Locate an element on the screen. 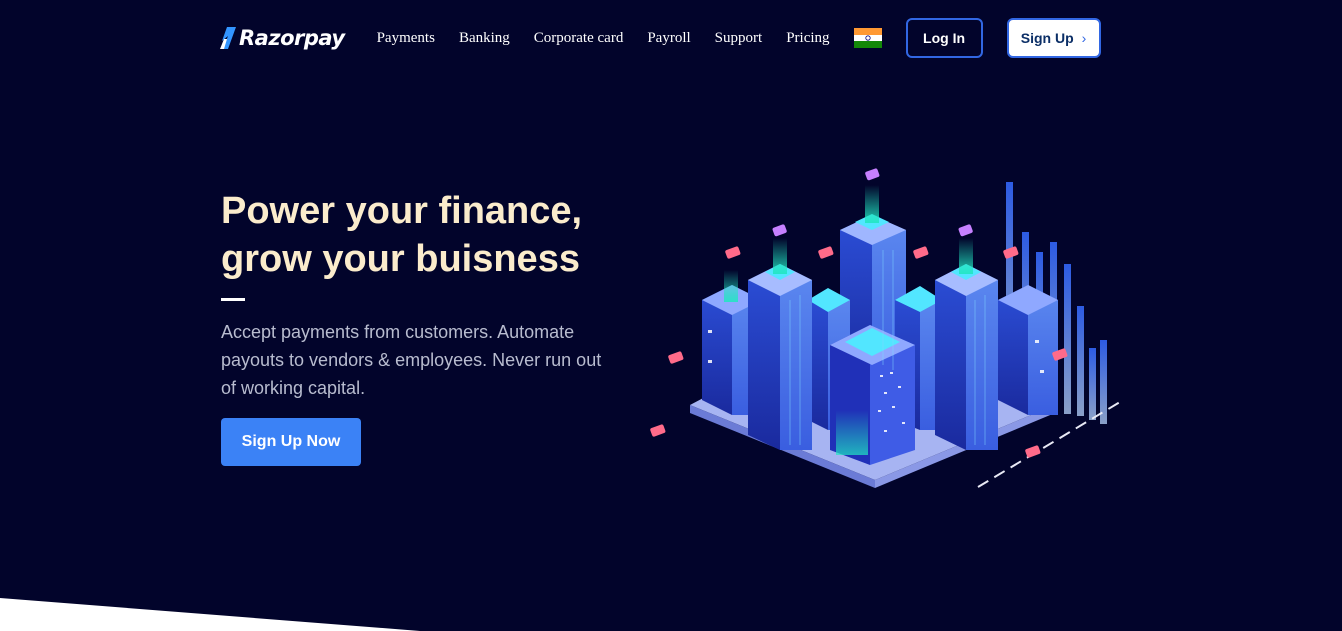  signup-now-label: Sign Up Now is located at coordinates (291, 441).